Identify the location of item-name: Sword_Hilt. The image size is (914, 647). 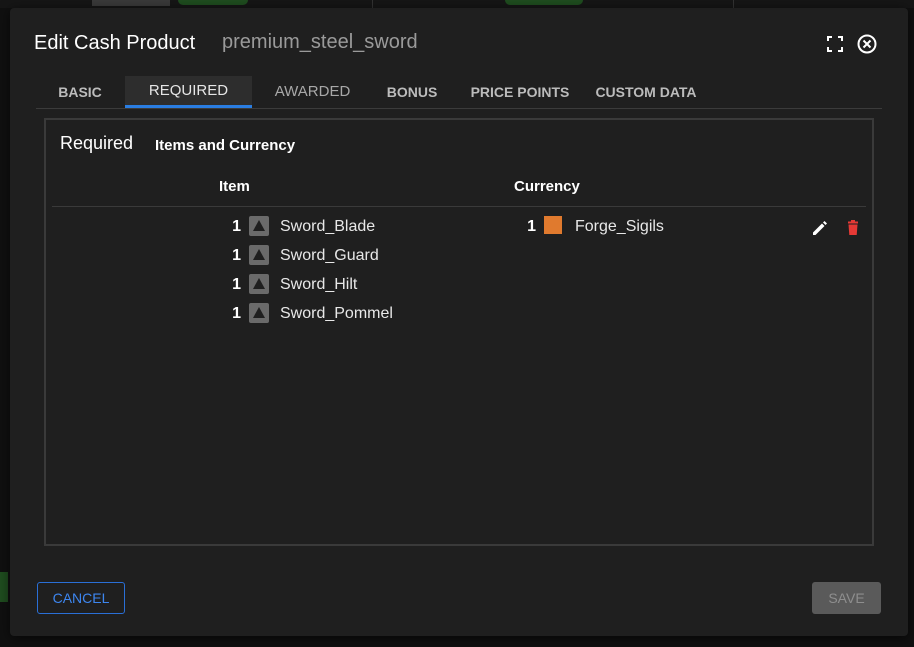
(319, 284).